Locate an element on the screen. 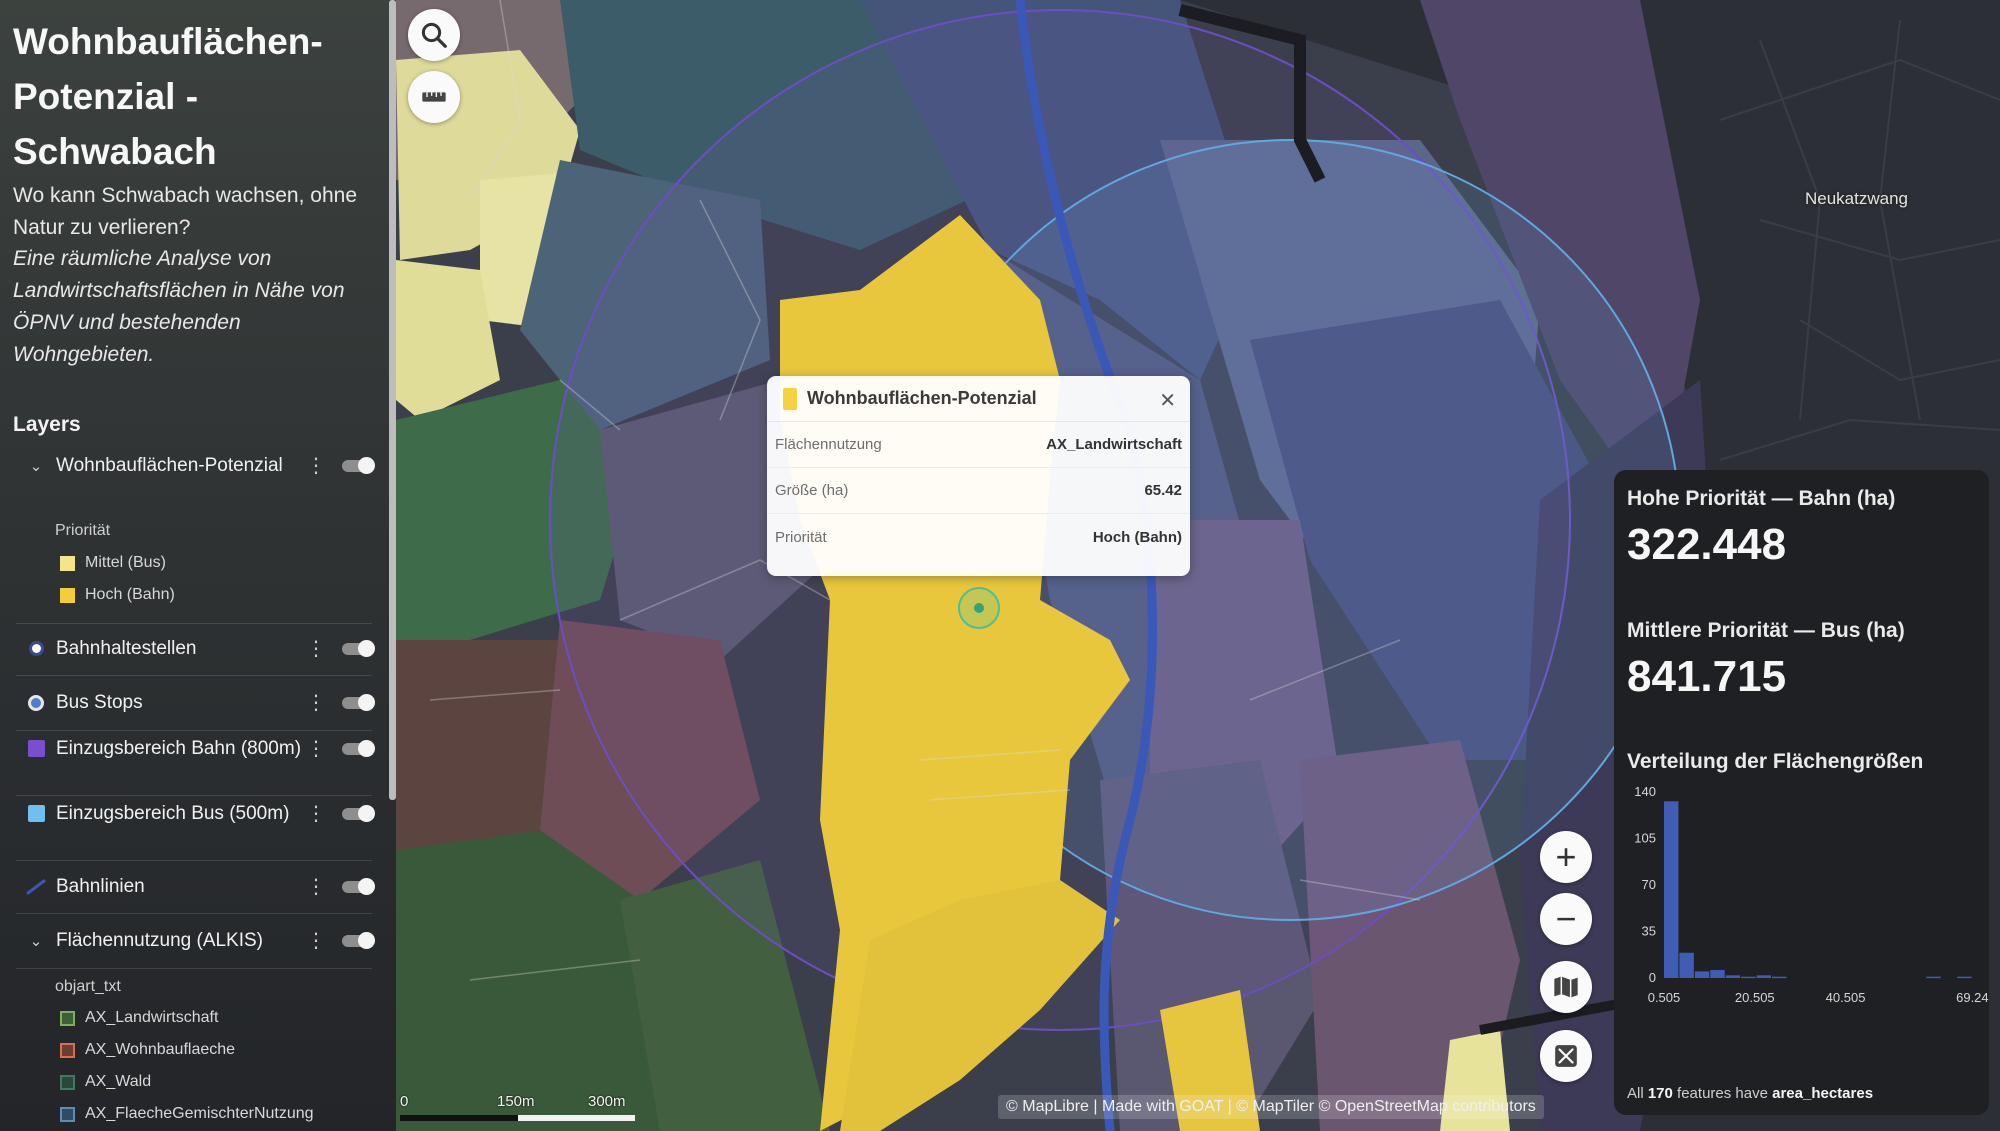  popup-key: Priorität is located at coordinates (801, 537).